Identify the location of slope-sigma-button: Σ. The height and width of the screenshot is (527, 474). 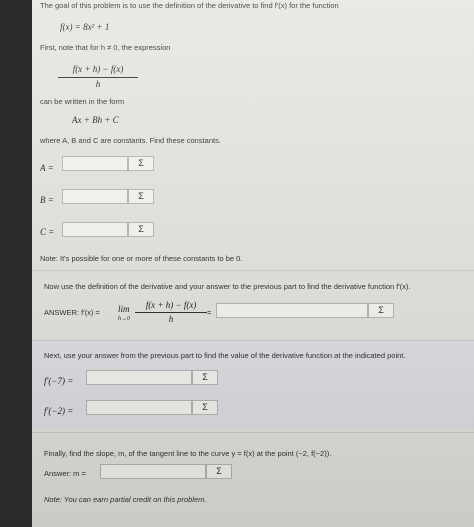
(219, 471).